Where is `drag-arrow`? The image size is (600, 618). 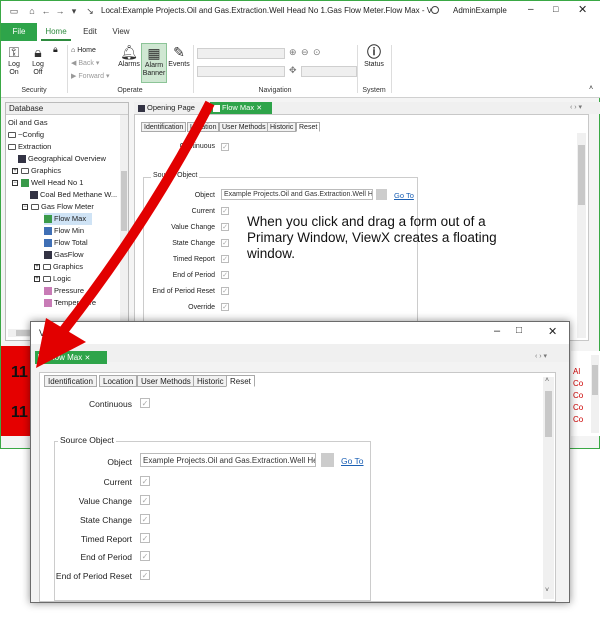 drag-arrow is located at coordinates (125, 234).